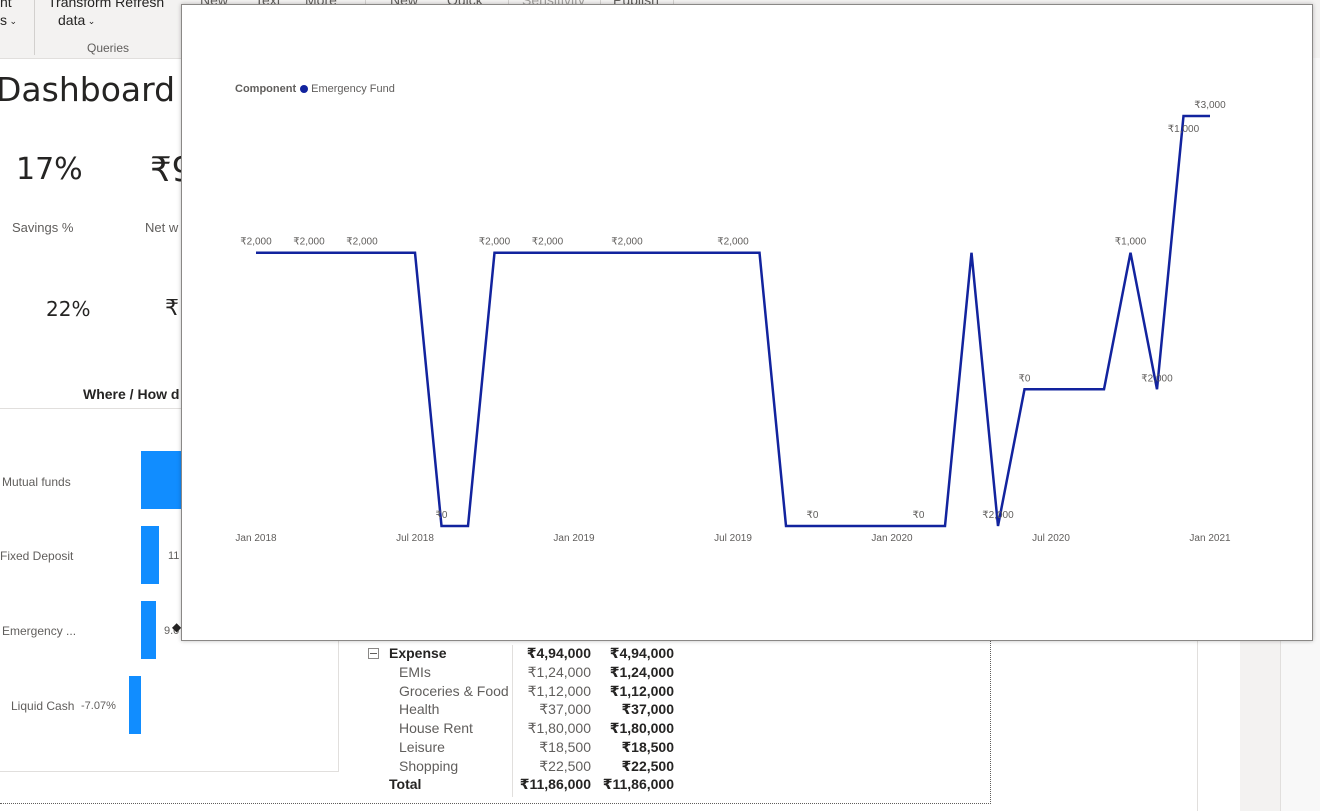 Image resolution: width=1320 pixels, height=811 pixels. I want to click on matrix-group-value-2: ₹4,94,000, so click(641, 653).